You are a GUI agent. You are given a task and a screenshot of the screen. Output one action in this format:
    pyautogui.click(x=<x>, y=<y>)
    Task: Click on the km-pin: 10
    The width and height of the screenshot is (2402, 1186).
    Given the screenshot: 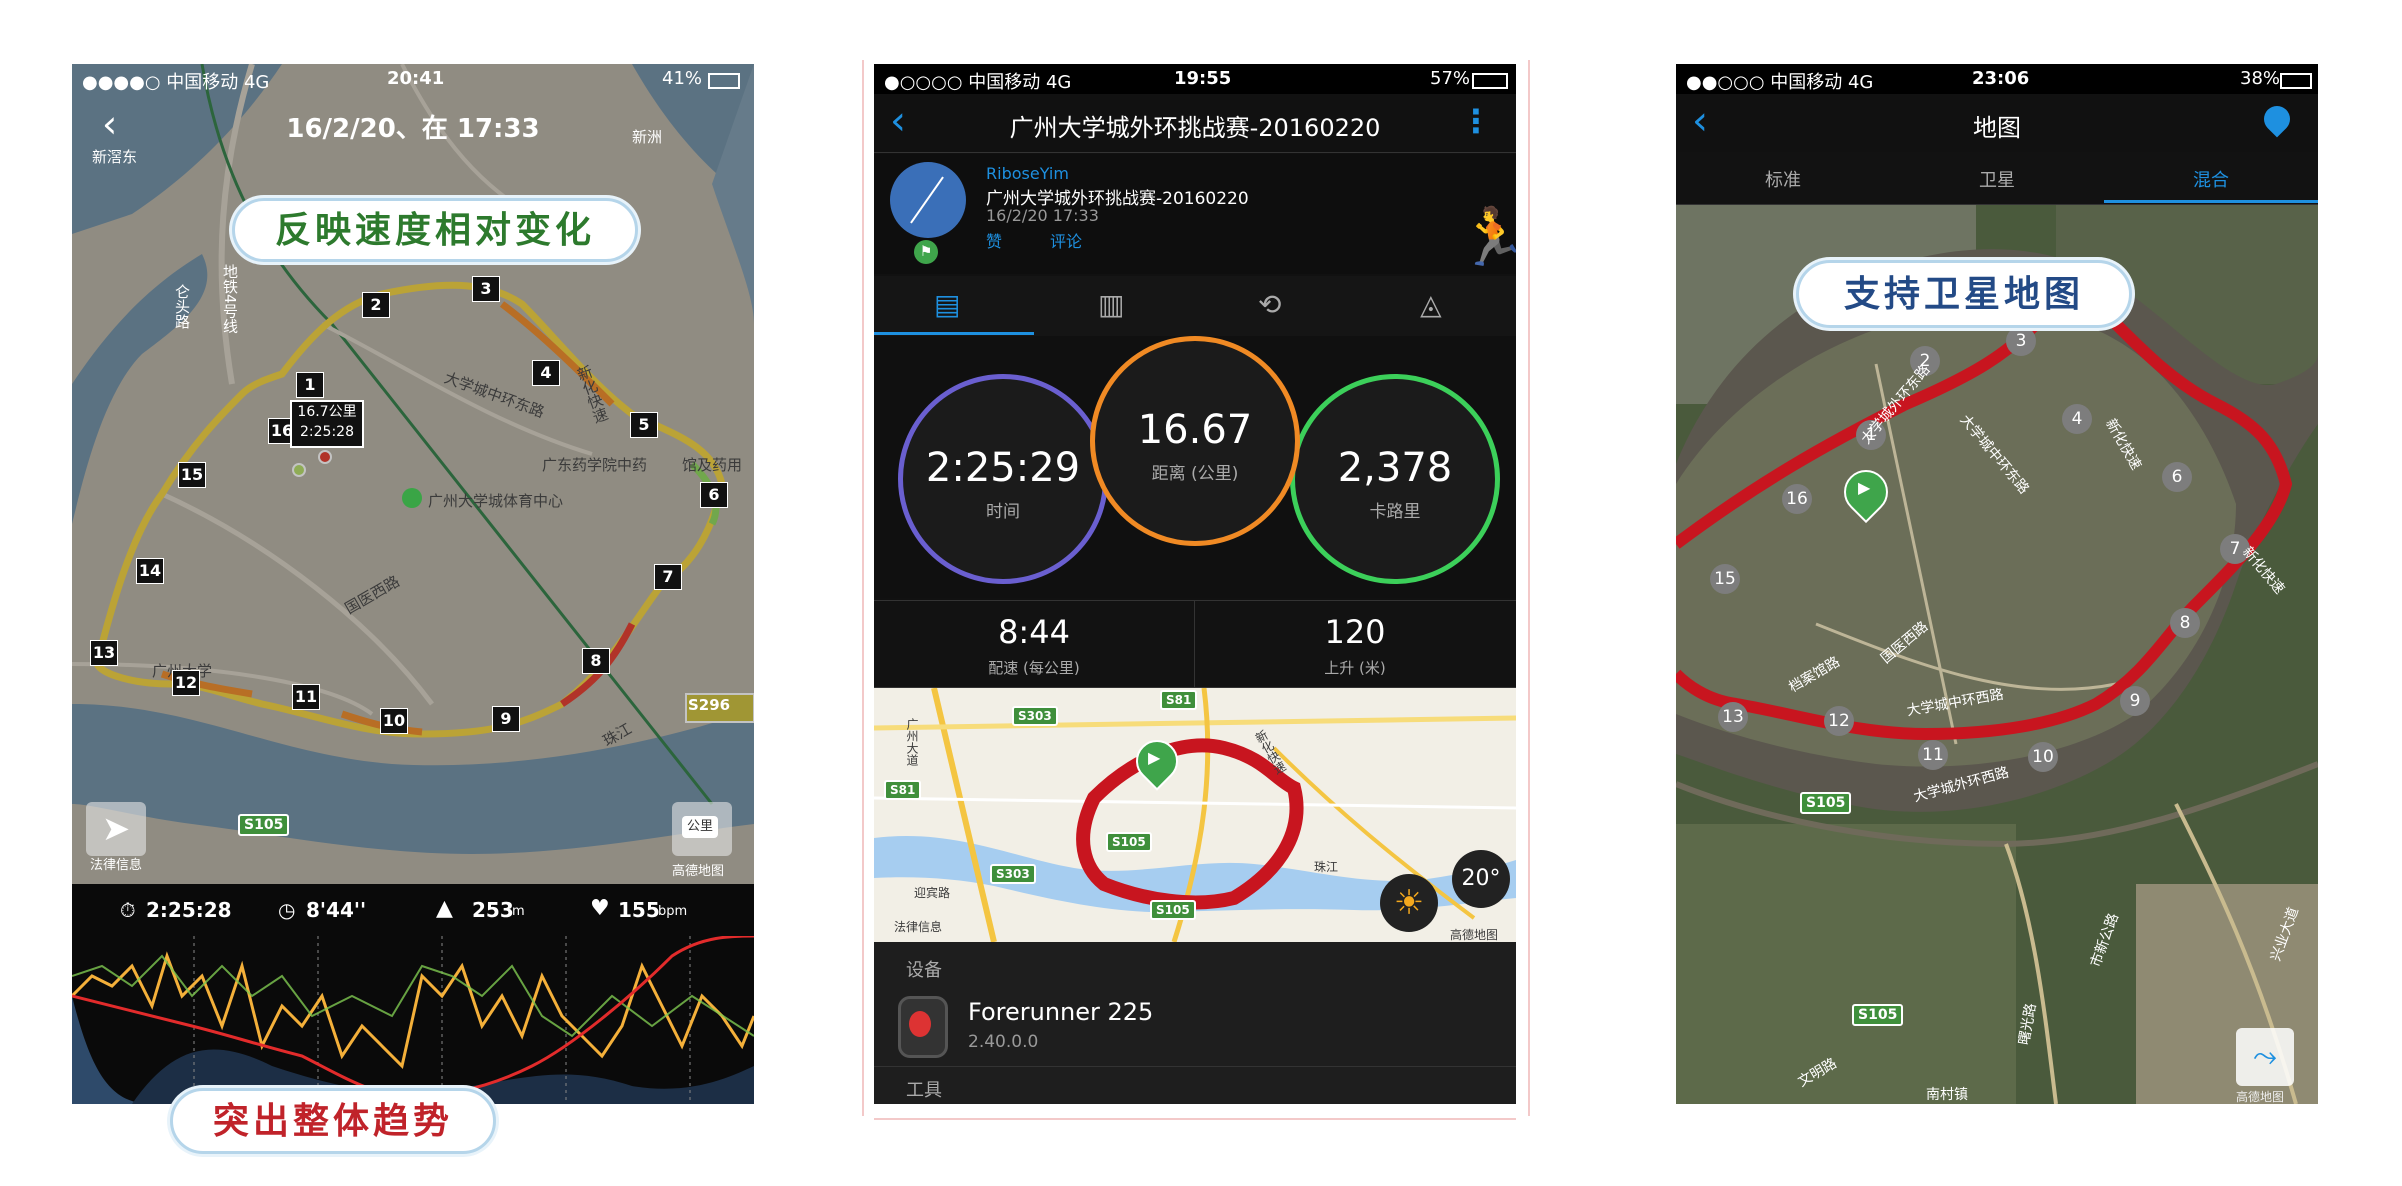 What is the action you would take?
    pyautogui.click(x=2043, y=757)
    